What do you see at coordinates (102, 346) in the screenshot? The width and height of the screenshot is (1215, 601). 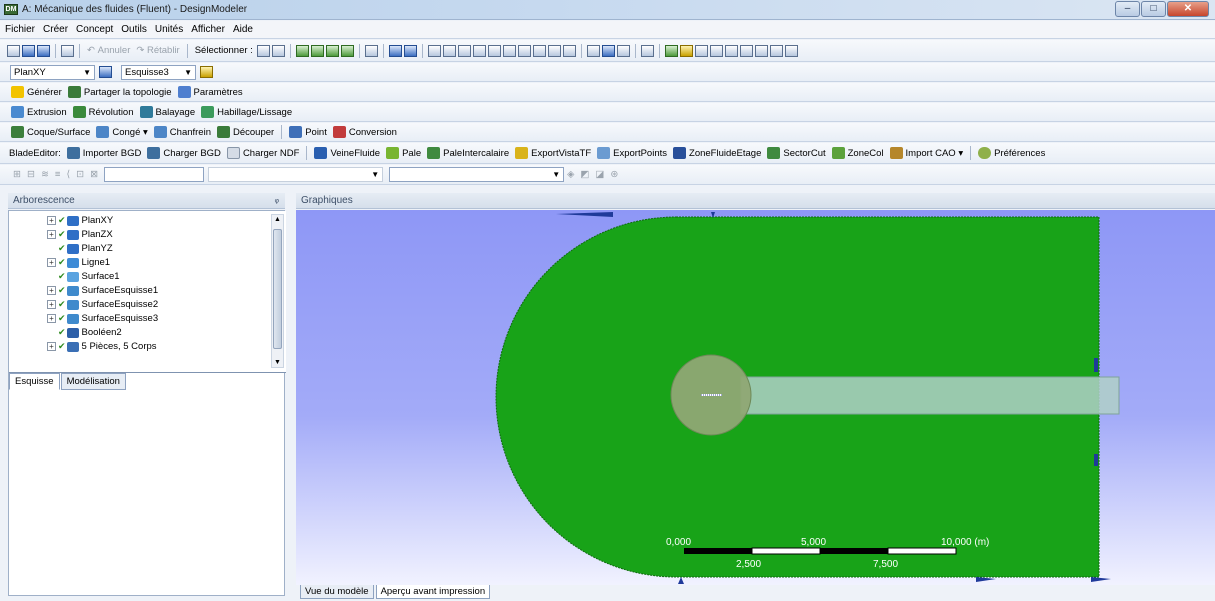 I see `tree-item-parts-bodies: + ✔ 5 Pièces, 5 Corps` at bounding box center [102, 346].